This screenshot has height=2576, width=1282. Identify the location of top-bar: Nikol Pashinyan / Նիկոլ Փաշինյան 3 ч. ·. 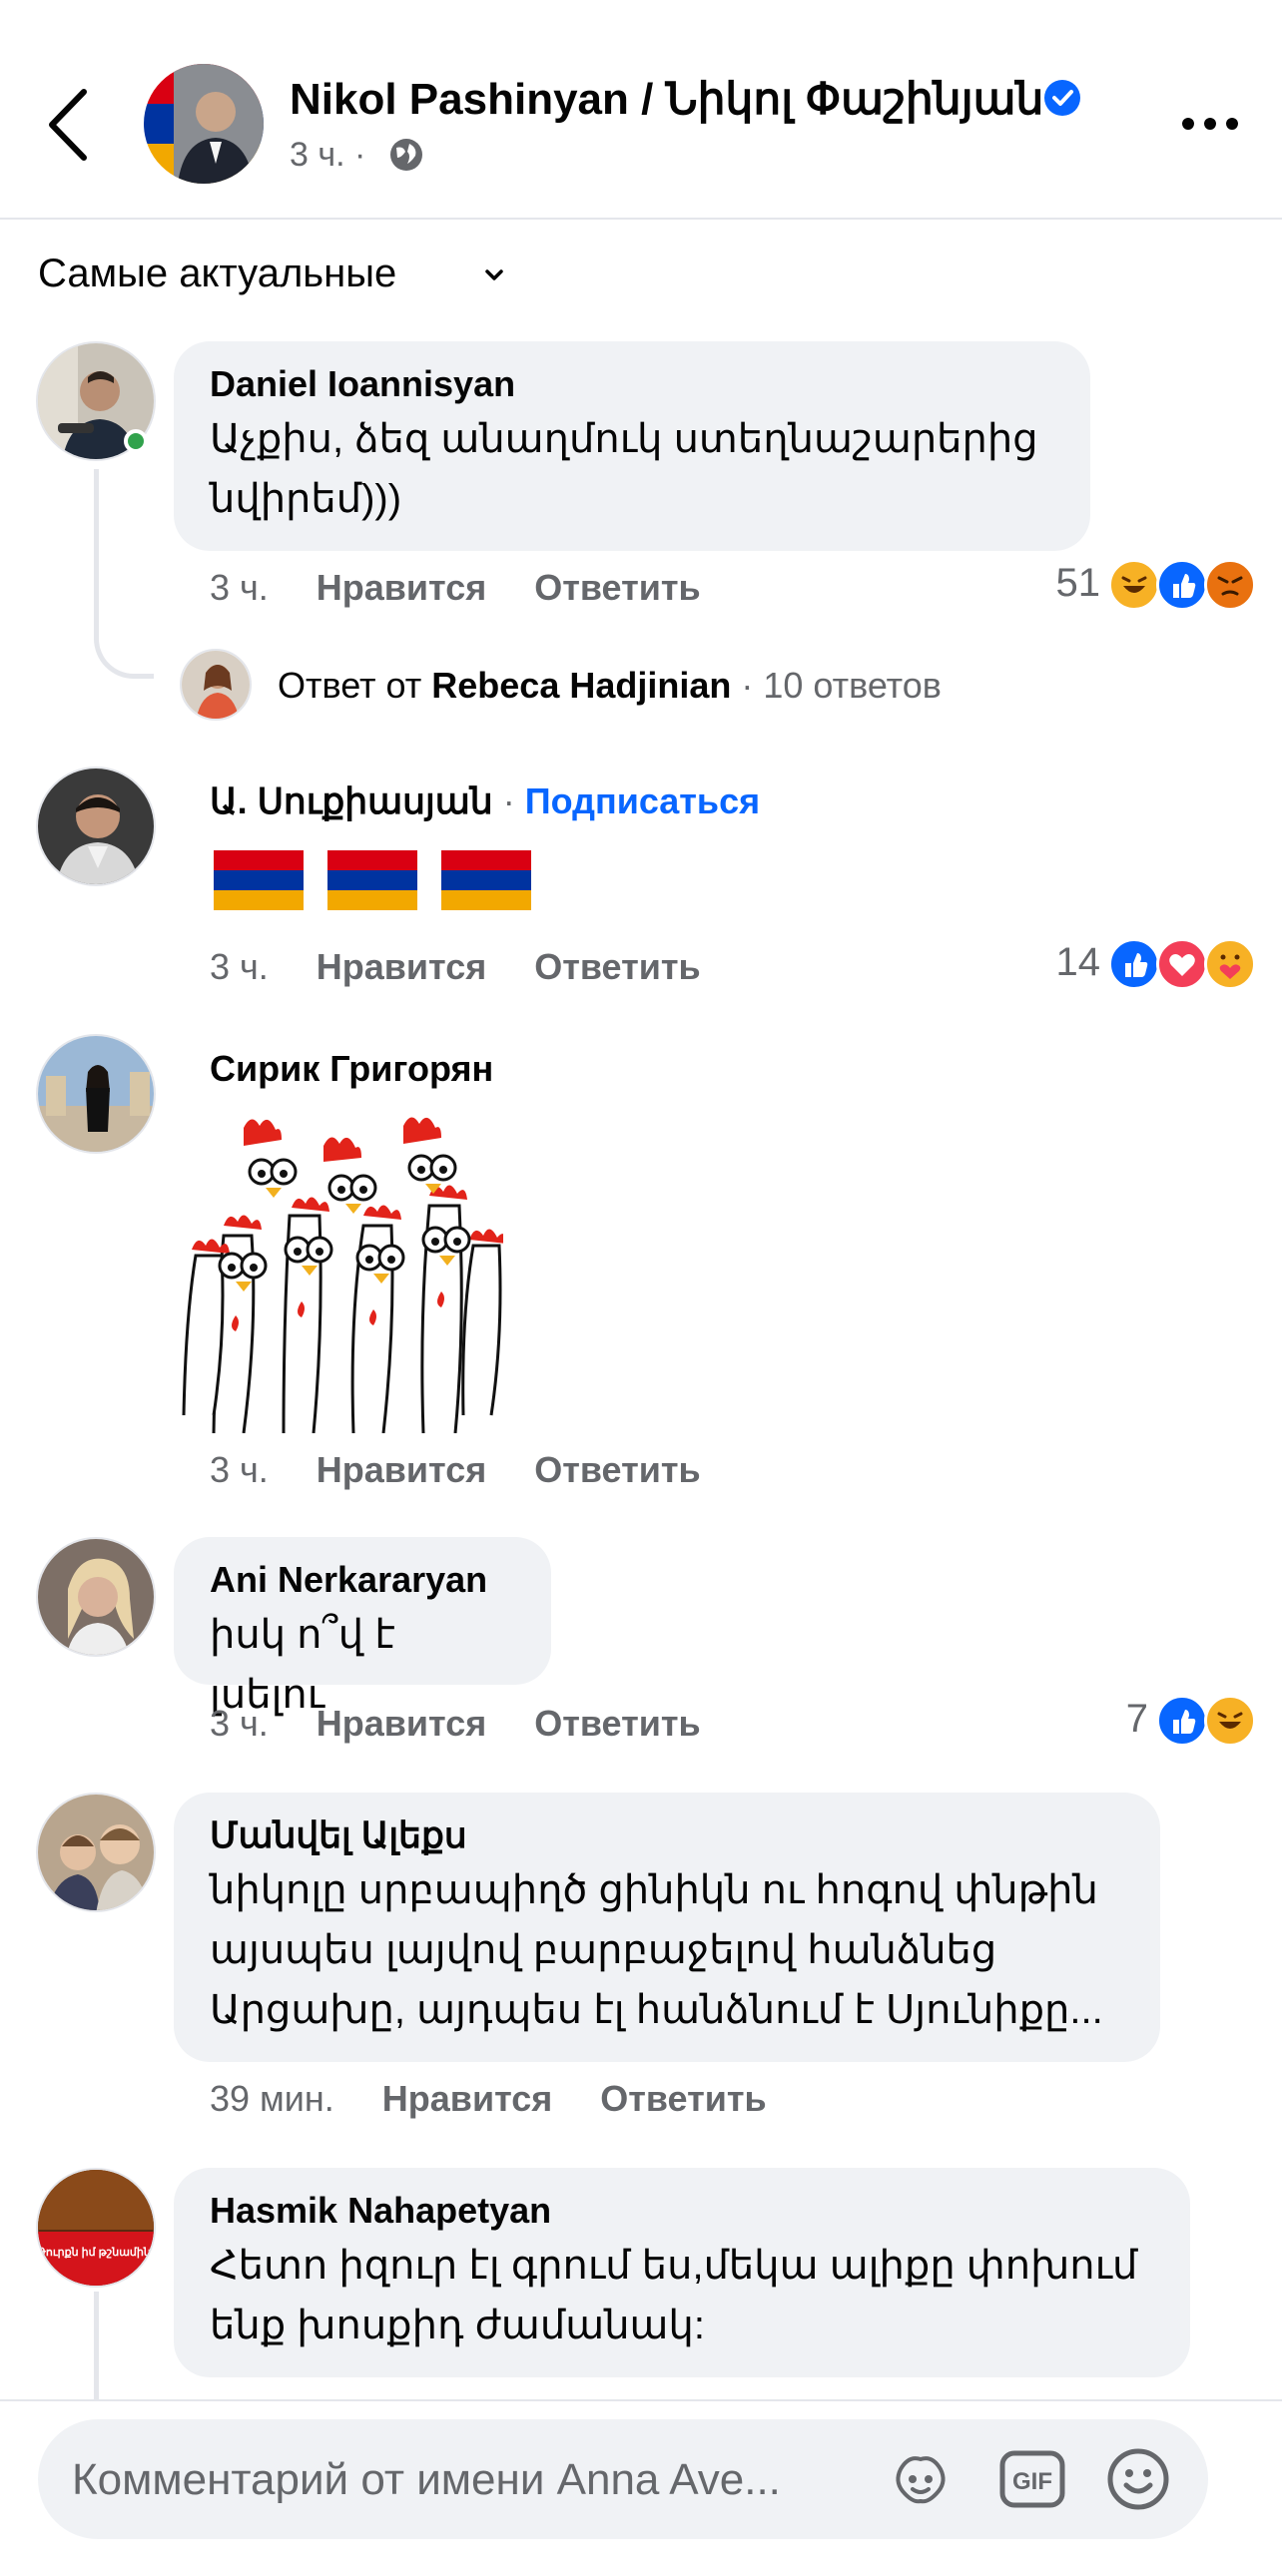
(641, 110).